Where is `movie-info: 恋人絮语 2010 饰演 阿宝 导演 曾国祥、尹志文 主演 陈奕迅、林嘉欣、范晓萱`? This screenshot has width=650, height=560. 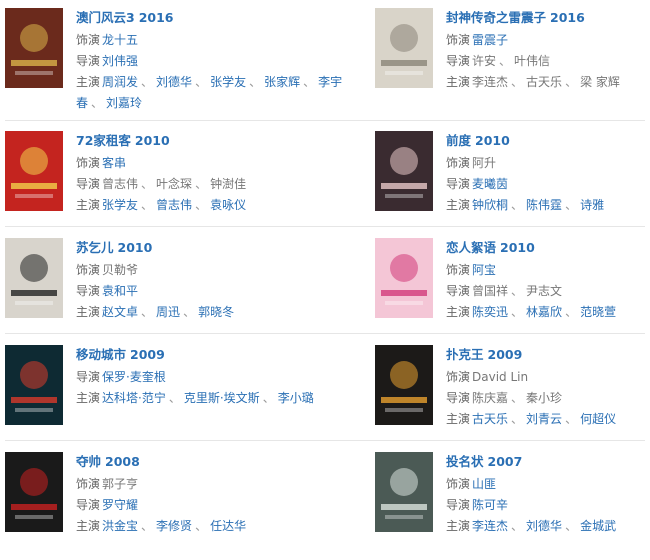
movie-info: 恋人絮语 2010 饰演 阿宝 导演 曾国祥、尹志文 主演 陈奕迅、林嘉欣、范晓萱 is located at coordinates (546, 280).